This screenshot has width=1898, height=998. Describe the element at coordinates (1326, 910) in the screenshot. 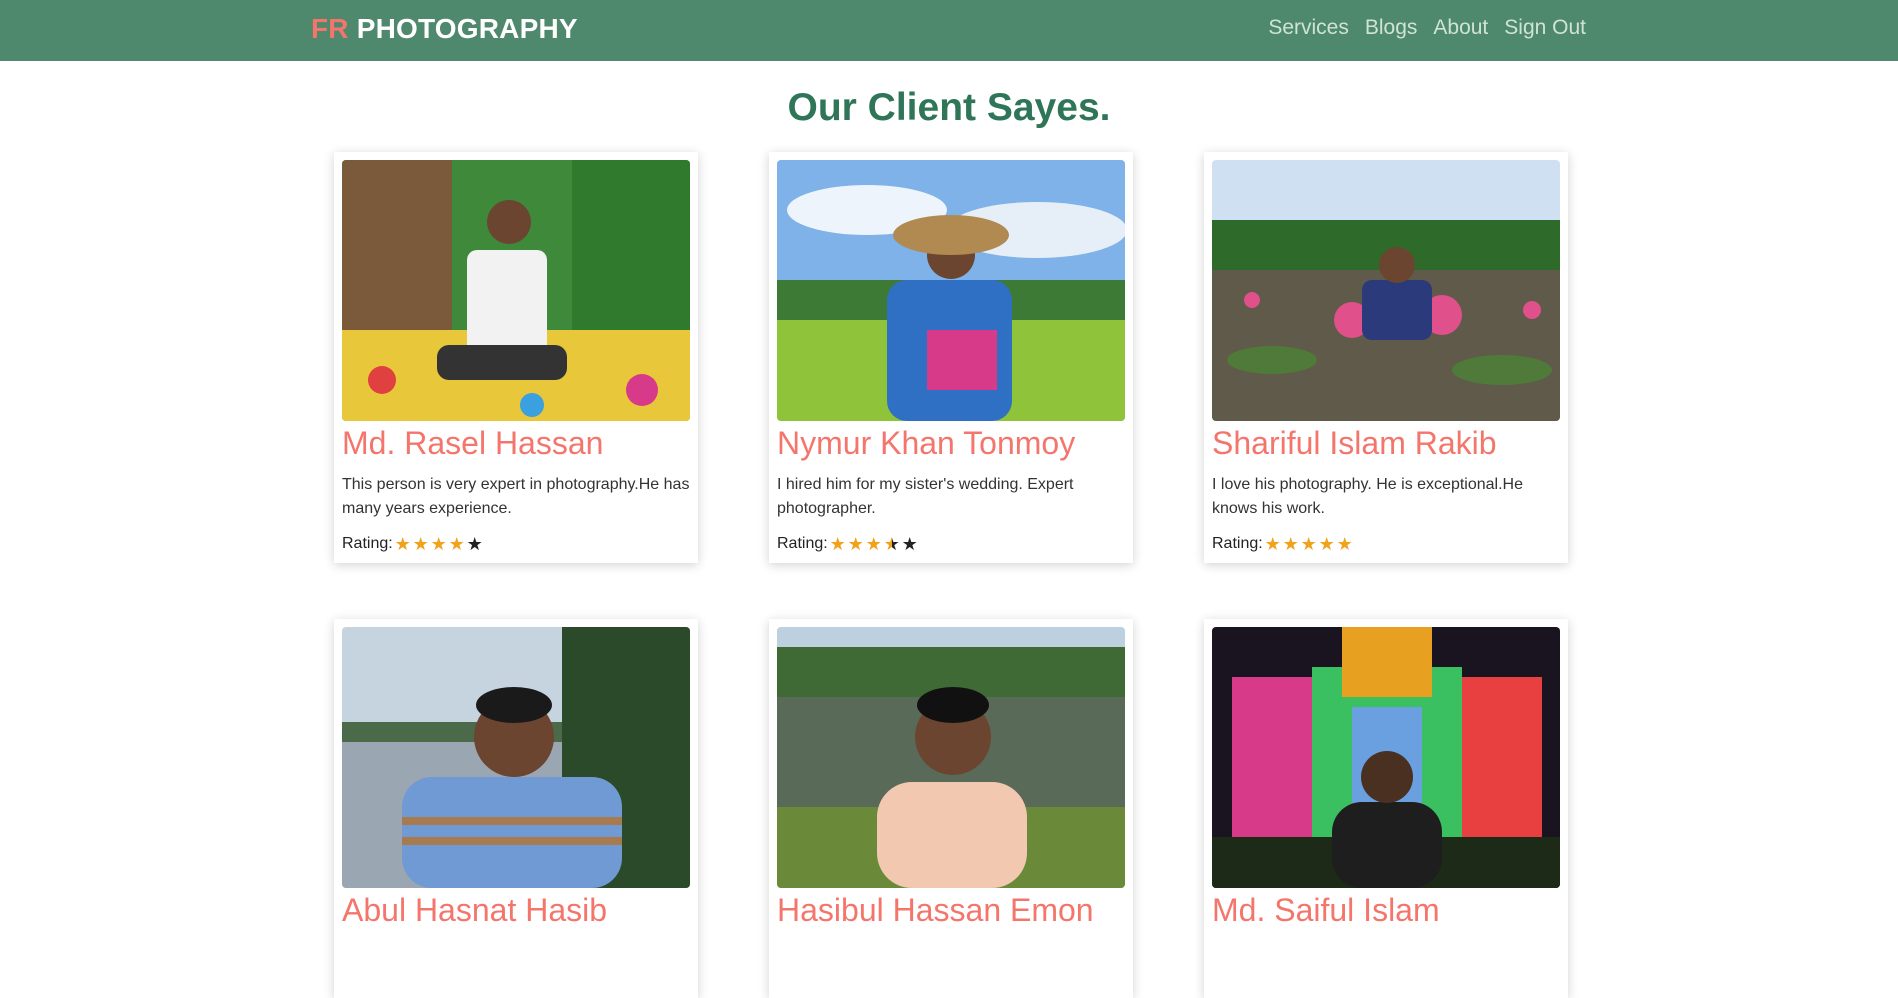

I see `client-name: Md. Saiful Islam` at that location.